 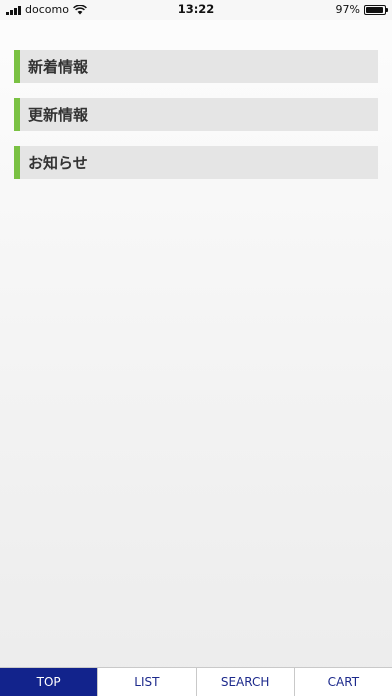 What do you see at coordinates (196, 114) in the screenshot?
I see `section-header-updates: 更新情報` at bounding box center [196, 114].